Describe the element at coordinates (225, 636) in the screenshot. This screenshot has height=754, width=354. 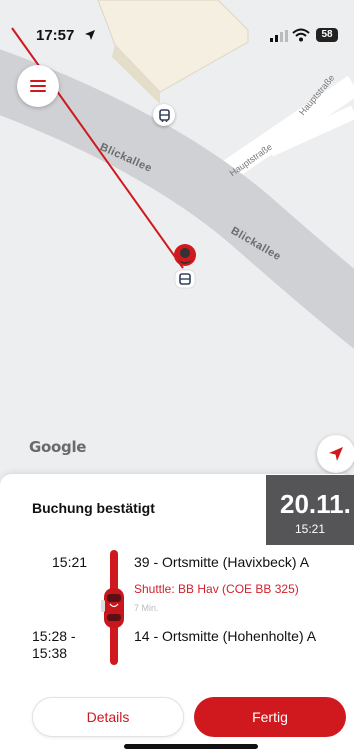
I see `arrival-stop: 14 - Ortsmitte (Hohenholte) A` at that location.